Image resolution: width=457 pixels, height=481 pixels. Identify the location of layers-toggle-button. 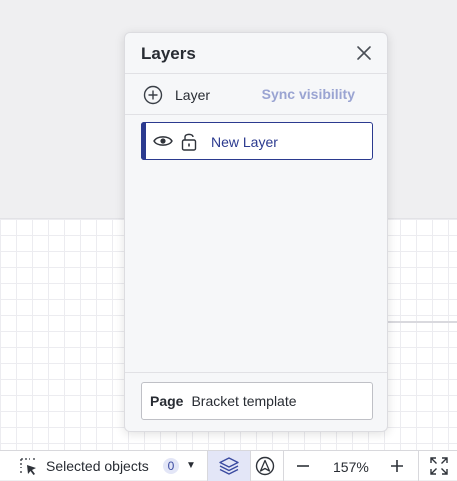
(229, 466).